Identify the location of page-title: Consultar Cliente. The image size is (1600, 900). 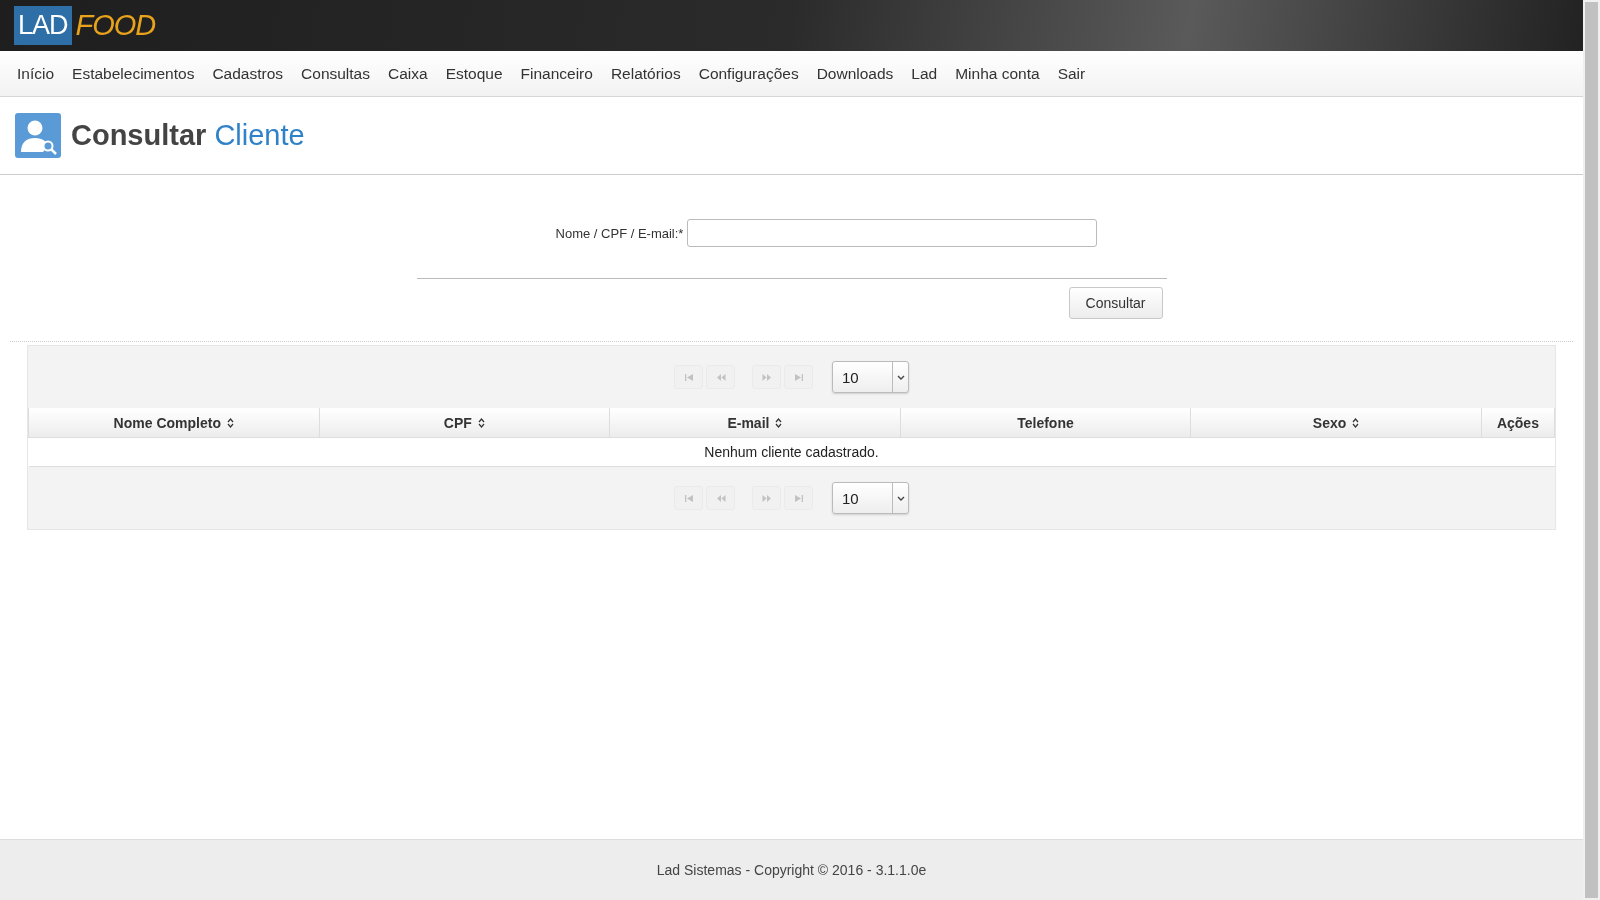
(188, 135).